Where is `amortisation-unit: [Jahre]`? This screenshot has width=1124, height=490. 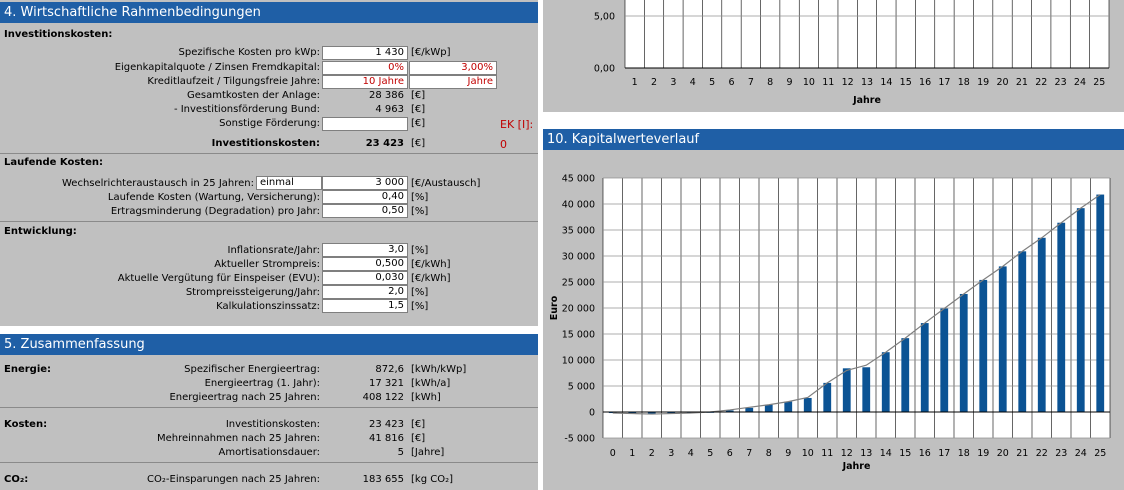 amortisation-unit: [Jahre] is located at coordinates (428, 452).